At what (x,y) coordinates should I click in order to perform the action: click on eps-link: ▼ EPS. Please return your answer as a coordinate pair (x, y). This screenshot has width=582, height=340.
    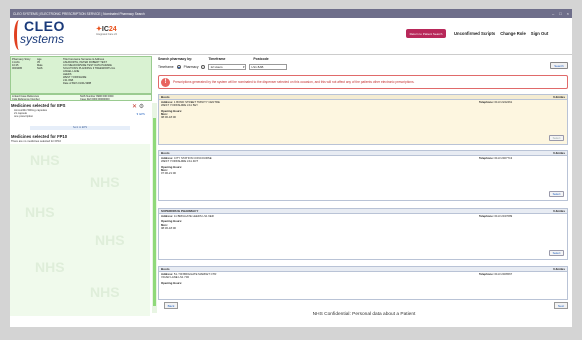
    Looking at the image, I should click on (140, 114).